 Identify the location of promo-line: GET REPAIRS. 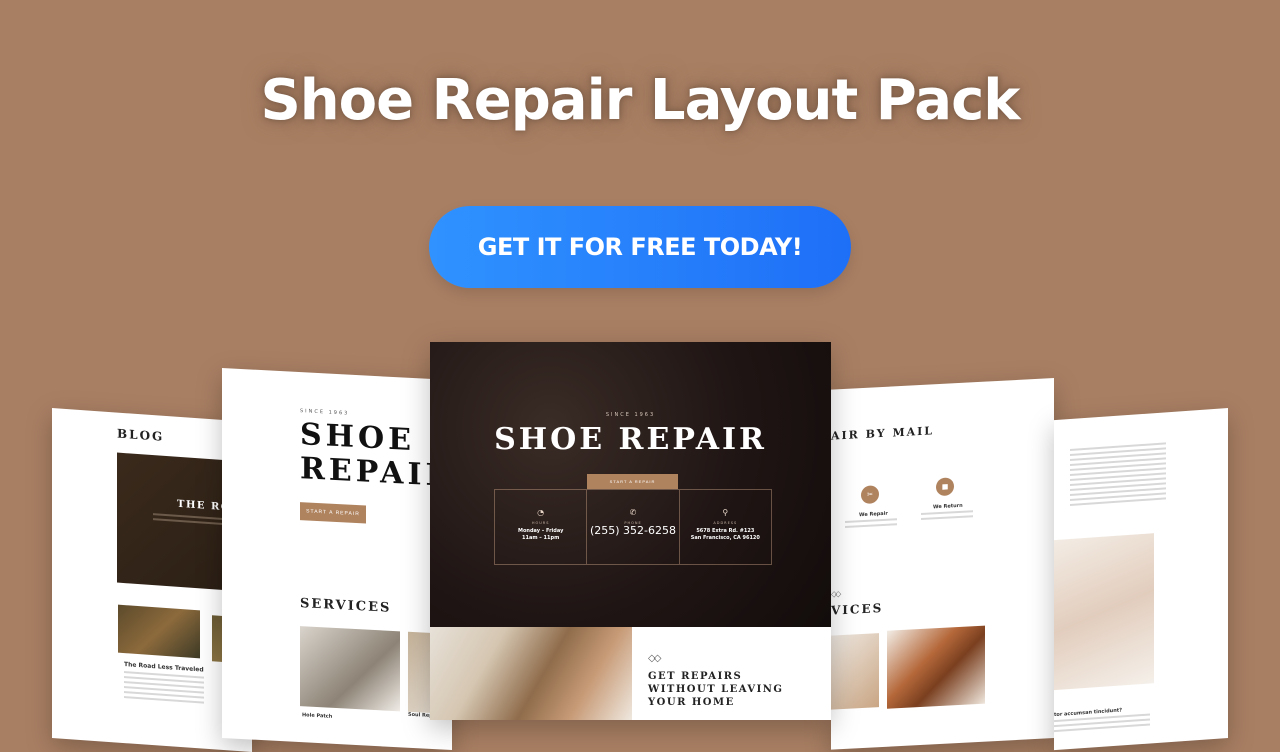
(695, 676).